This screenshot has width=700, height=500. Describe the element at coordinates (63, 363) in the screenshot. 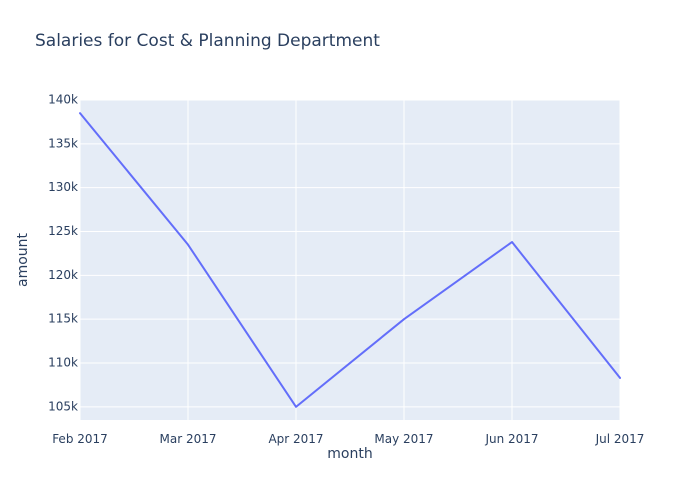

I see `y-tick-label: 110k` at that location.